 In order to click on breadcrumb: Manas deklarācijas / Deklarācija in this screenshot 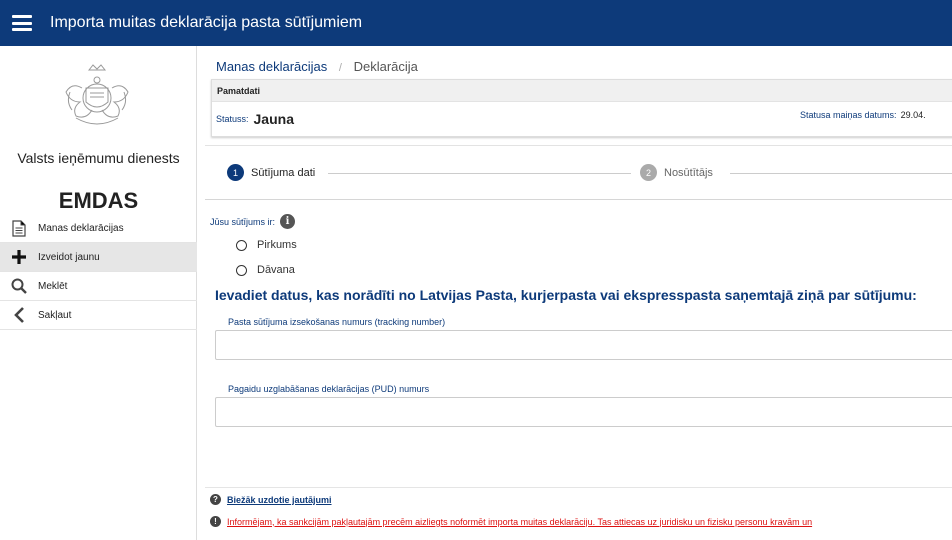, I will do `click(317, 66)`.